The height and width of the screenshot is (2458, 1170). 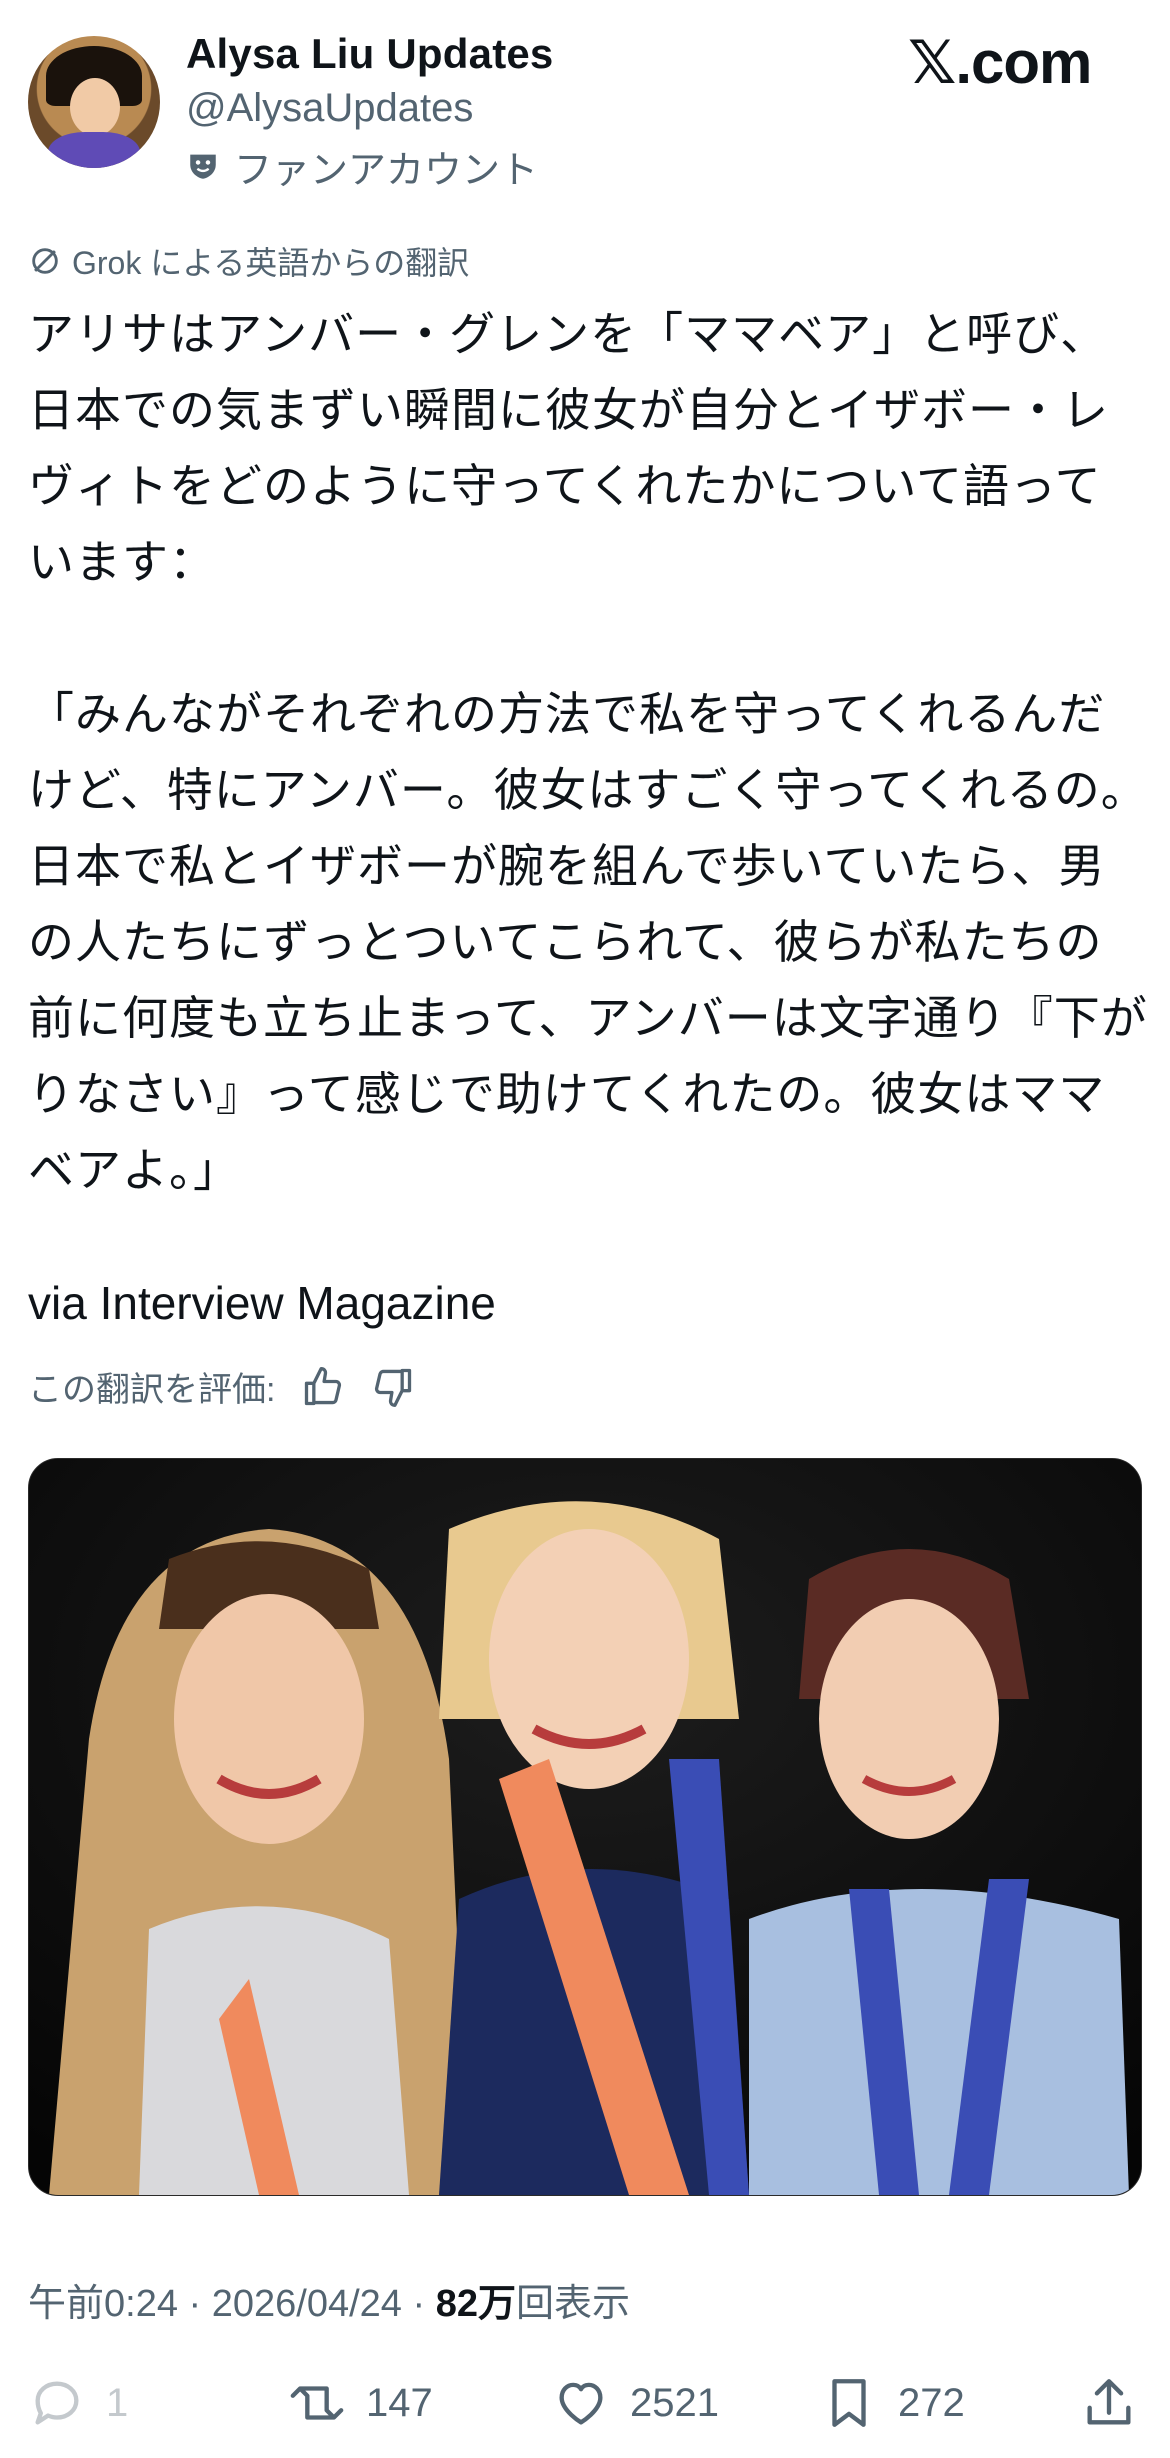 What do you see at coordinates (674, 2402) in the screenshot?
I see `like-count: 2521` at bounding box center [674, 2402].